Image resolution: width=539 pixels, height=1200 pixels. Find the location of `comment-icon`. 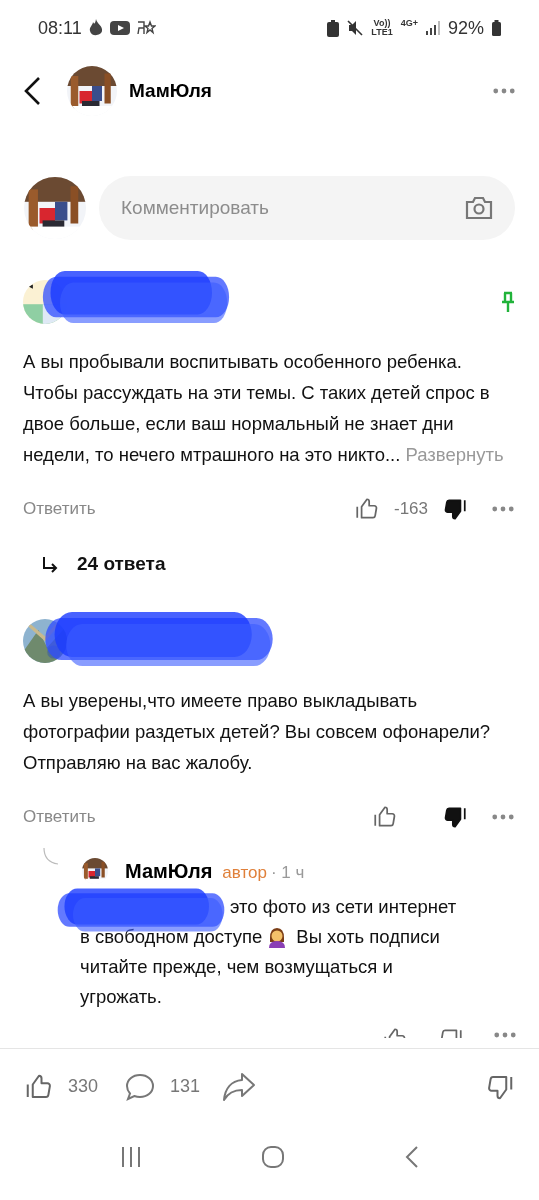

comment-icon is located at coordinates (140, 1086).